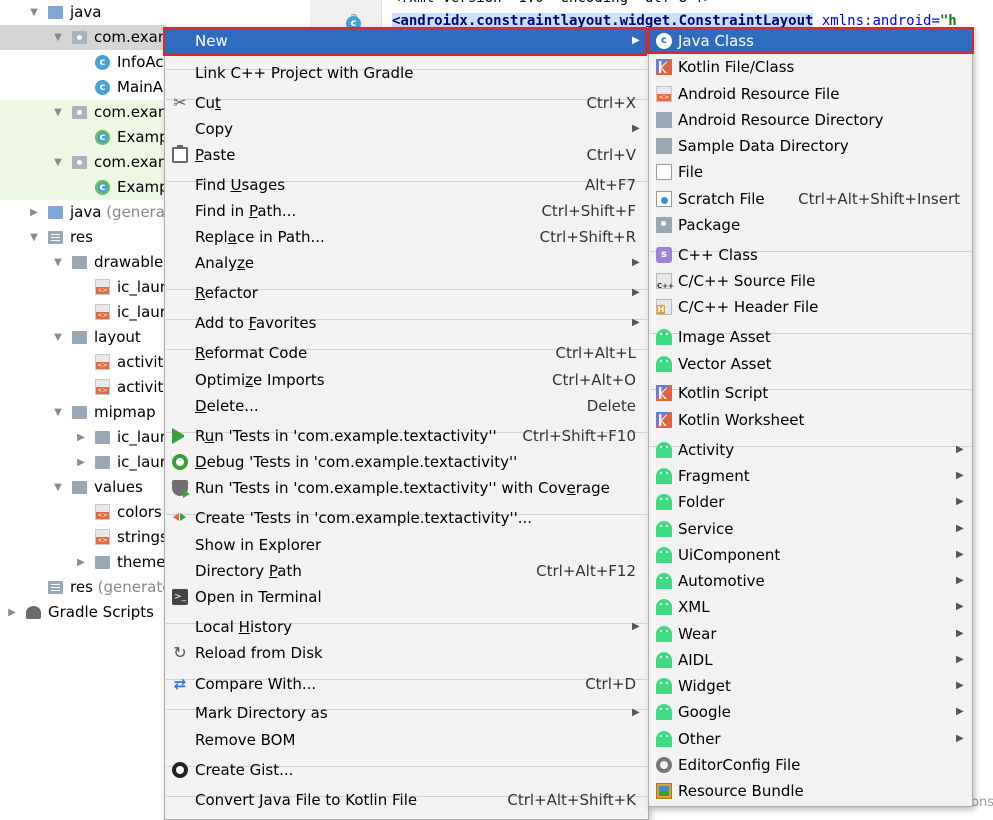  I want to click on context-menu-item-reformat-code: Reformat Code Ctrl+Alt+L, so click(406, 353).